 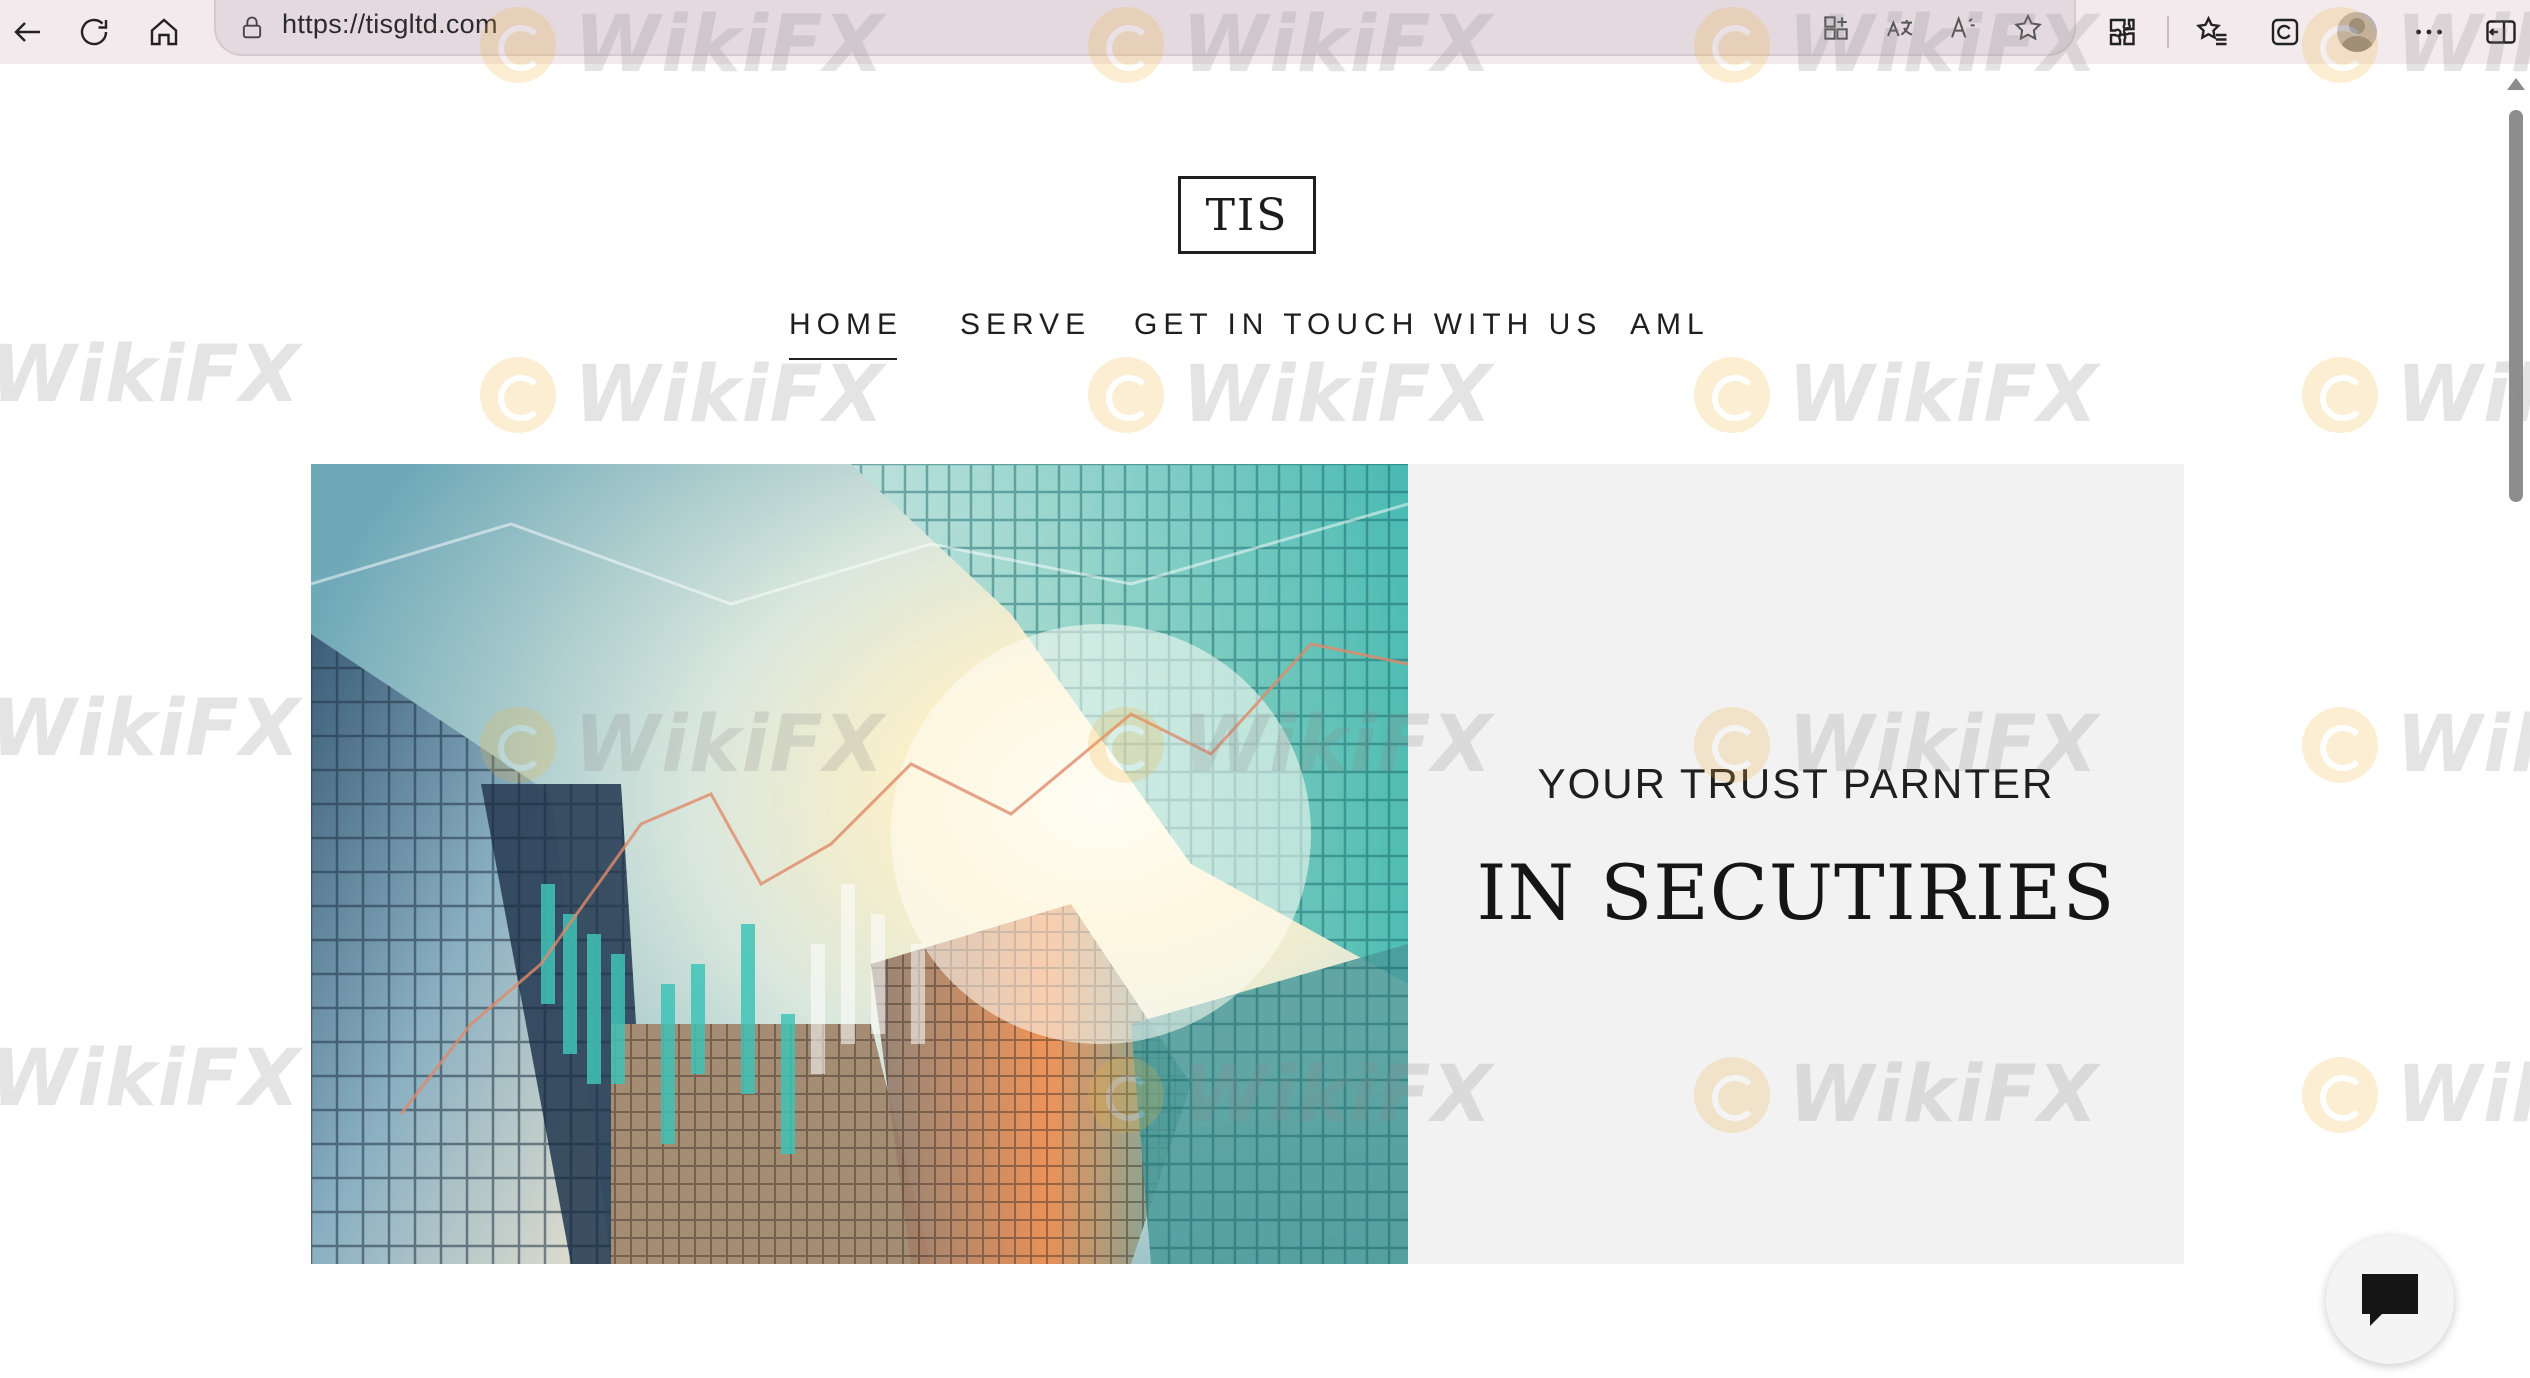 I want to click on lock-icon, so click(x=252, y=28).